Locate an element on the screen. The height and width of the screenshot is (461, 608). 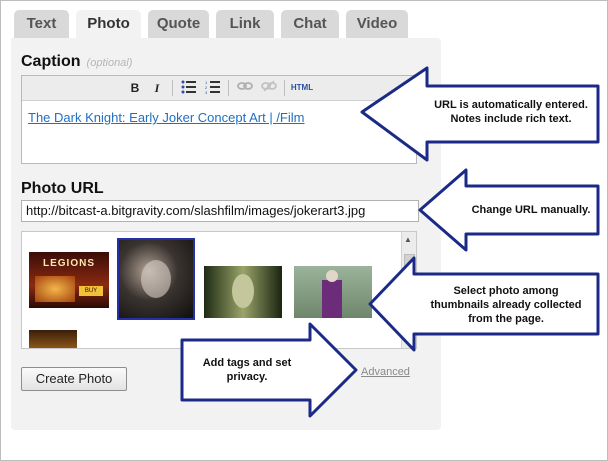
callout-text-tags: Add tags and set privacy. is located at coordinates (247, 370).